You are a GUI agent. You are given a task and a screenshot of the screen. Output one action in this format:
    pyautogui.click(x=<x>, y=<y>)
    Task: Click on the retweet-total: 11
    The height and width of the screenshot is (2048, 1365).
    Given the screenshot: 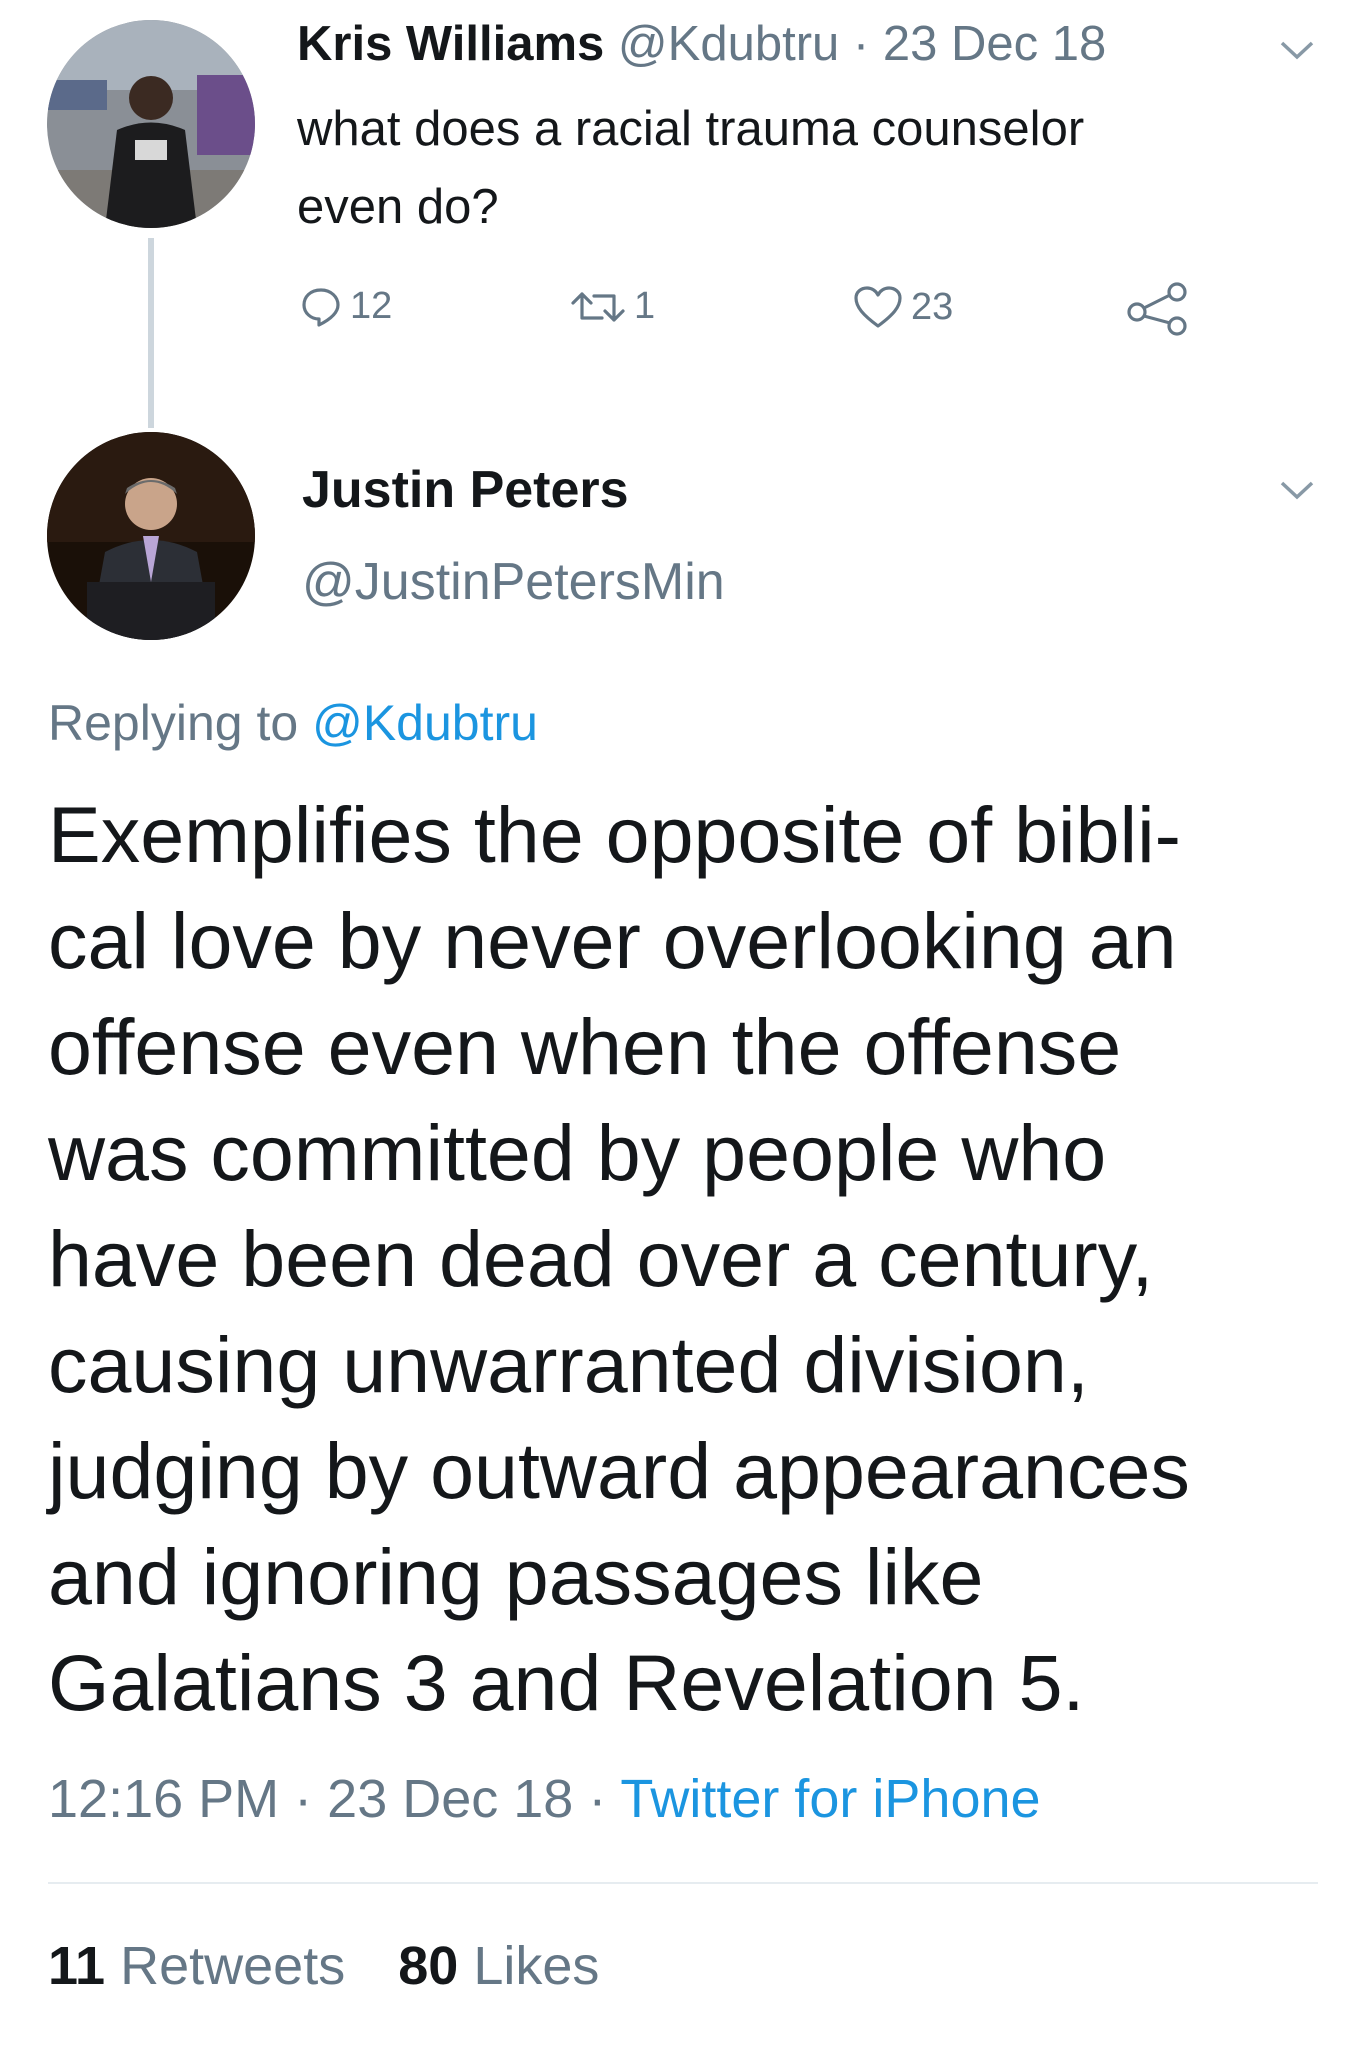 What is the action you would take?
    pyautogui.click(x=77, y=1966)
    